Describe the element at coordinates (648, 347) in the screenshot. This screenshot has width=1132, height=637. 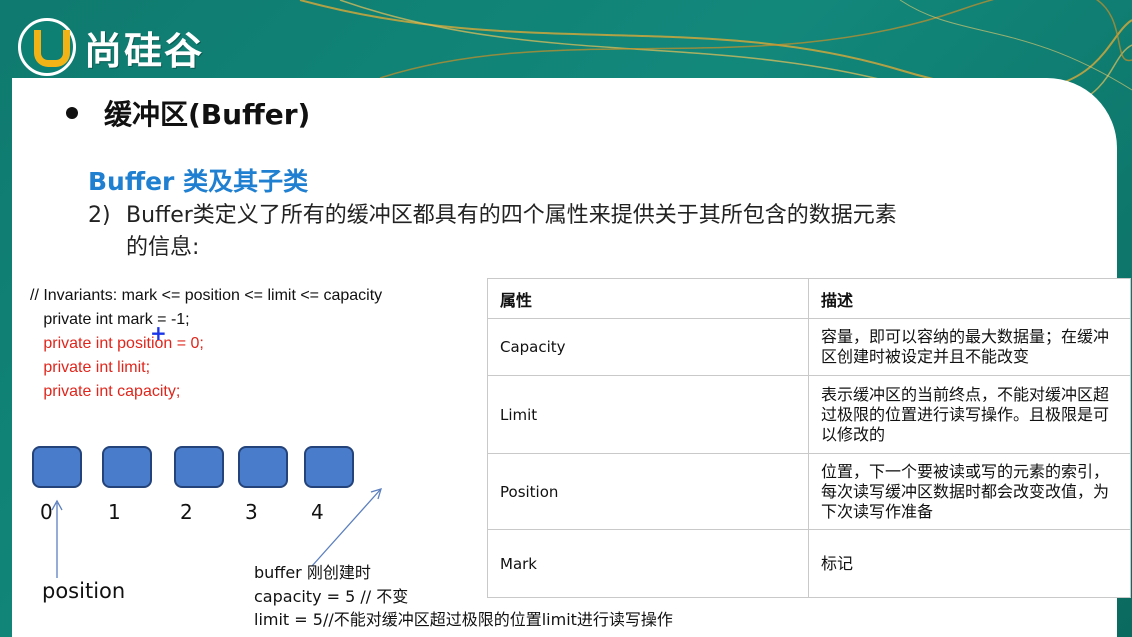
I see `row-property: Capacity` at that location.